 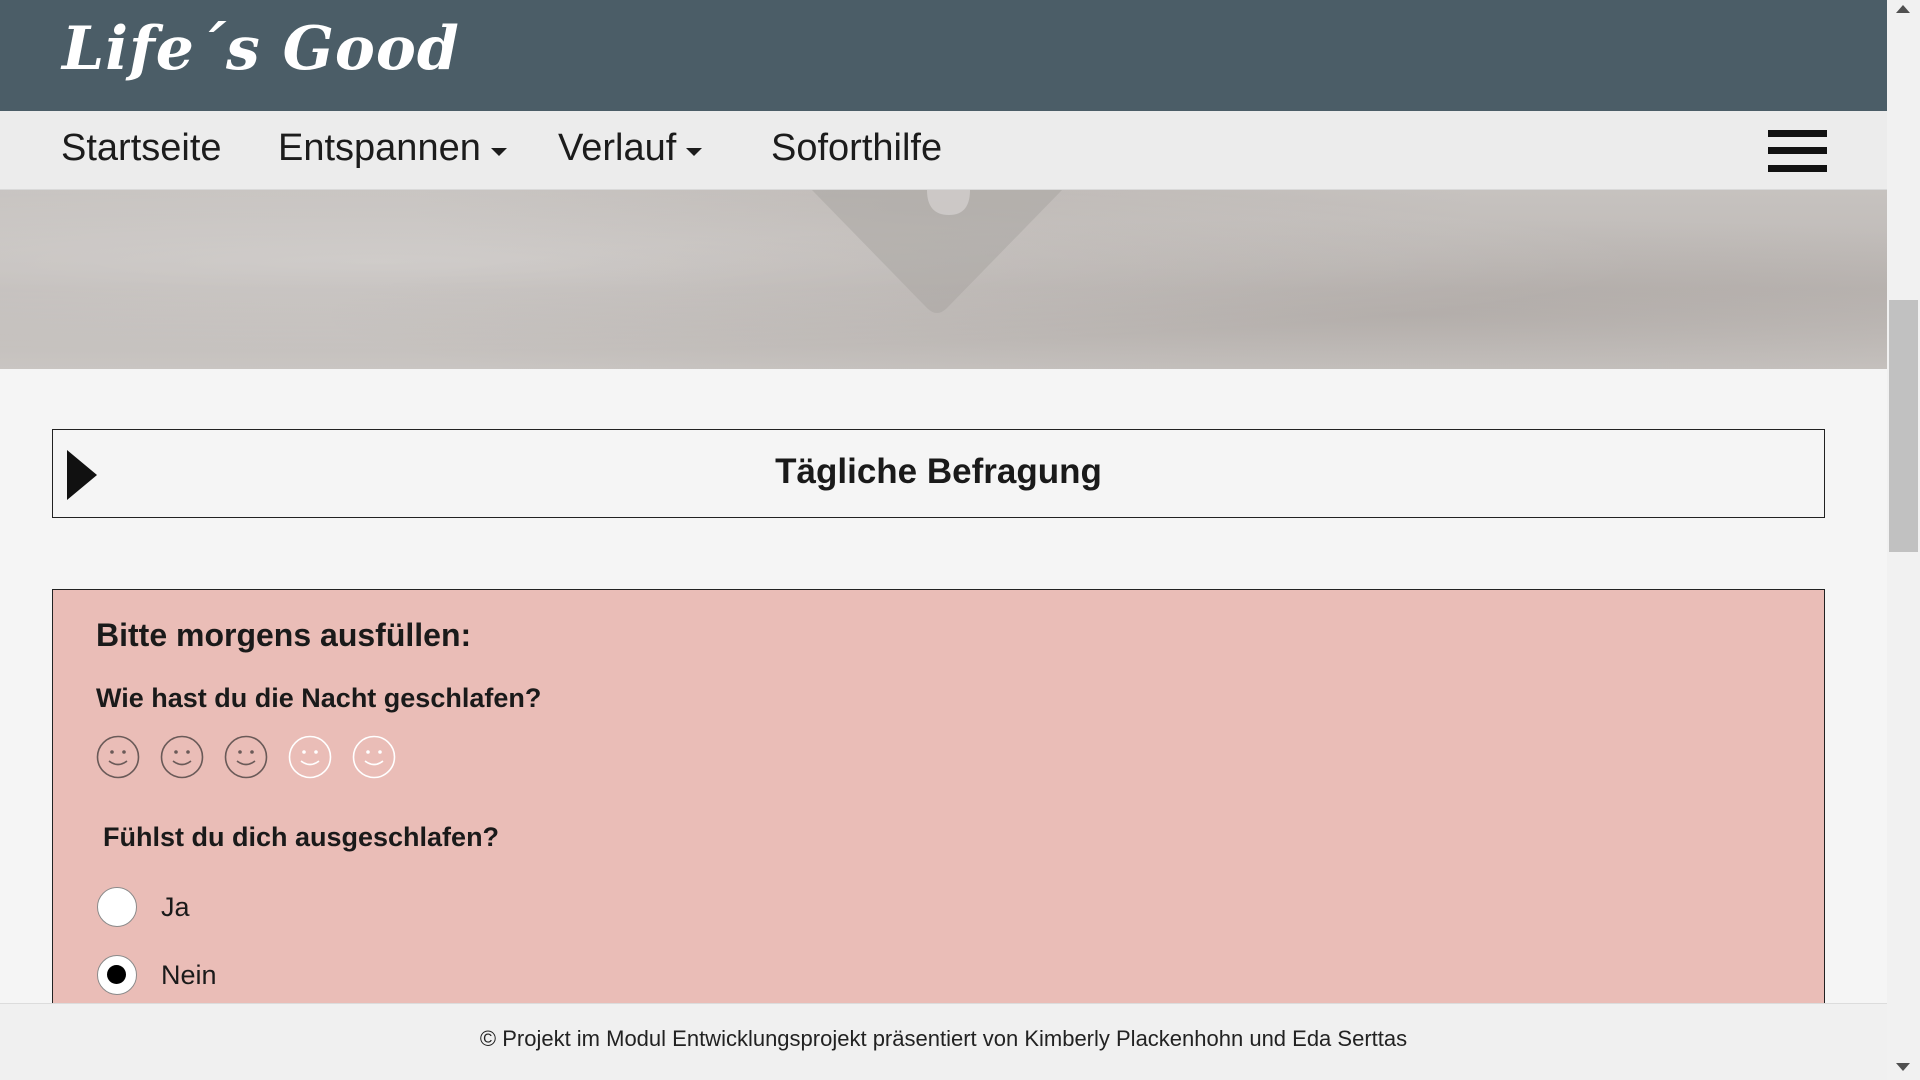 What do you see at coordinates (943, 55) in the screenshot?
I see `site-header: Life´s Good` at bounding box center [943, 55].